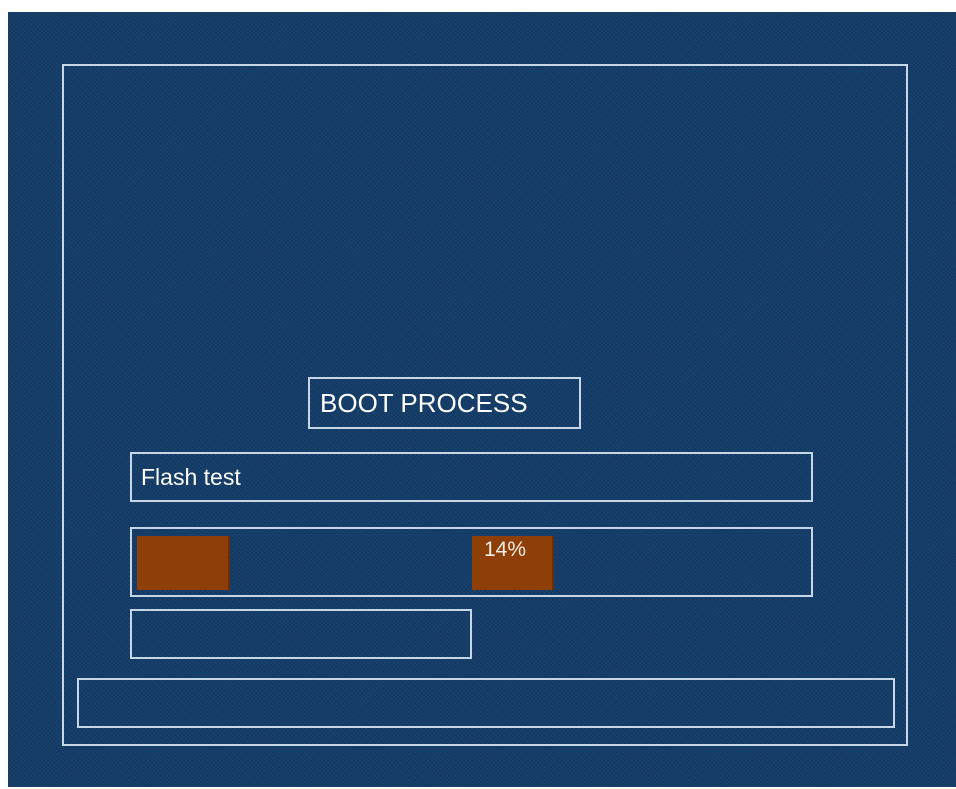 This screenshot has height=789, width=956. I want to click on sub-status-field, so click(301, 634).